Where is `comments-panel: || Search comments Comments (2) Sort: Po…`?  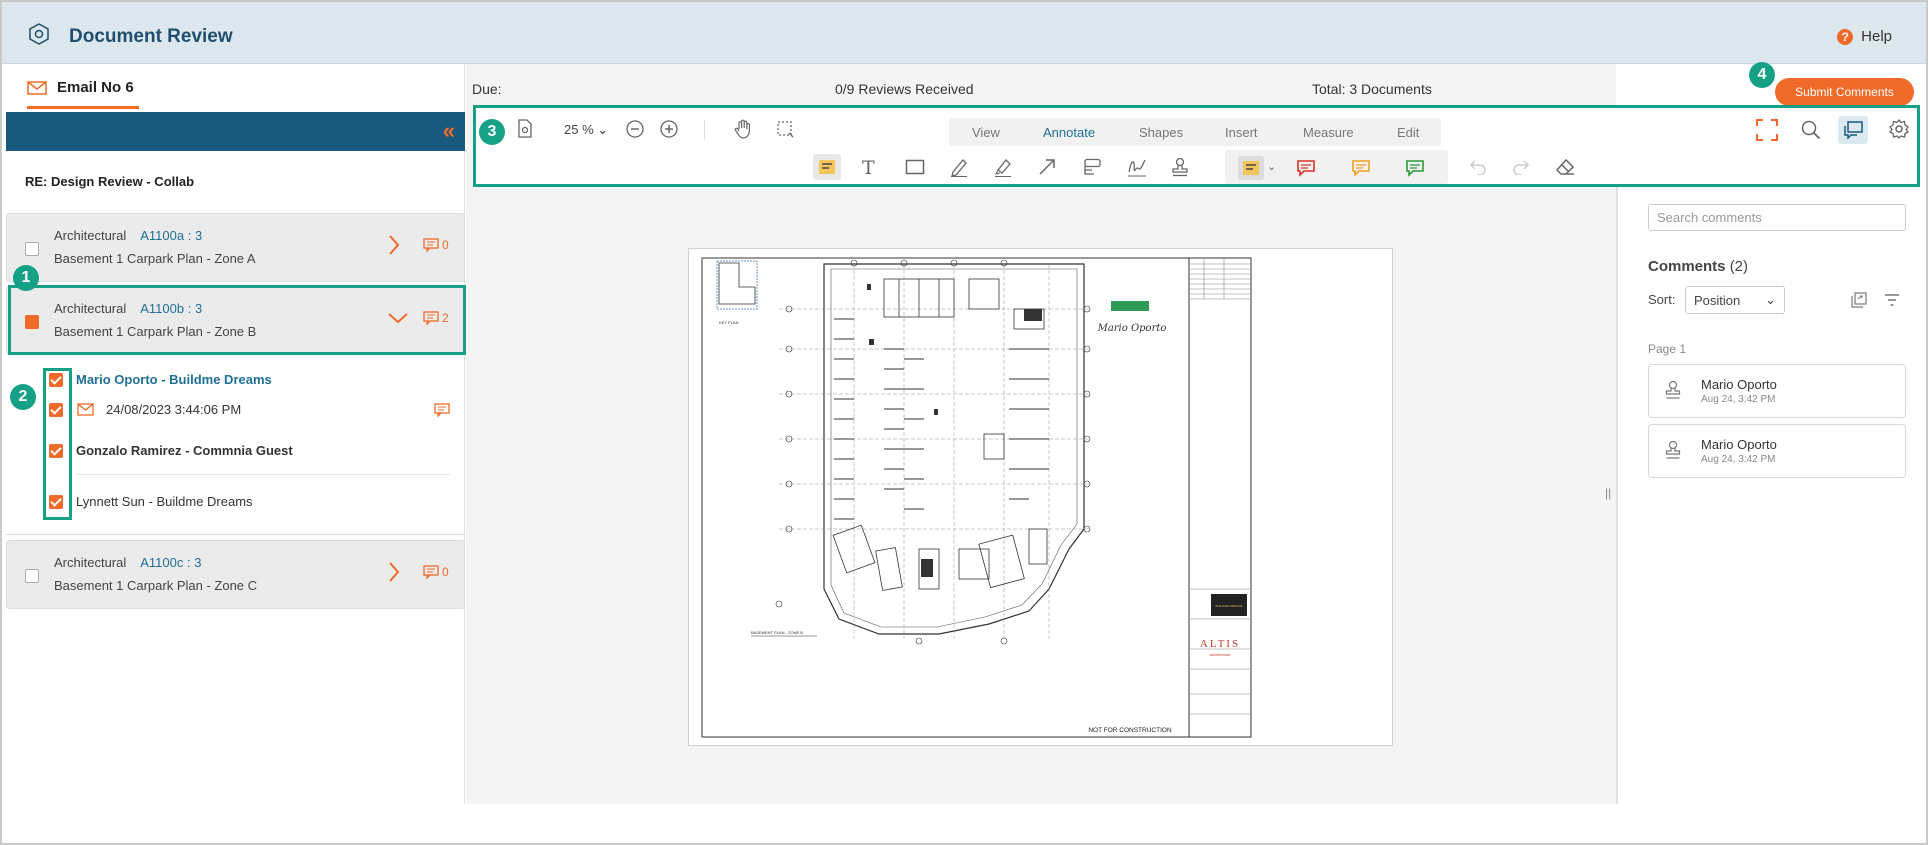
comments-panel: || Search comments Comments (2) Sort: Po… is located at coordinates (1765, 495).